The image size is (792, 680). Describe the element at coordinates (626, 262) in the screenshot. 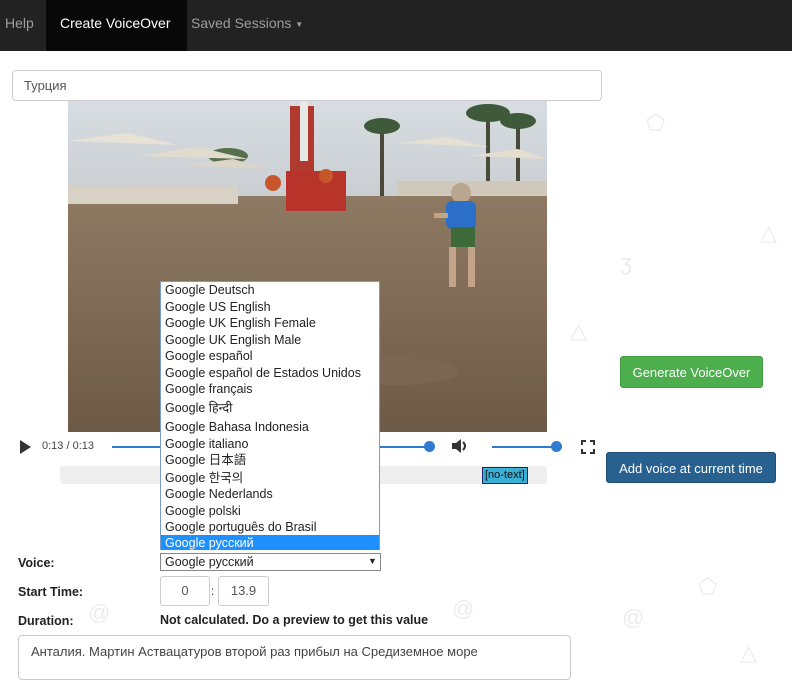

I see `squiggle-doodle: ʒ` at that location.